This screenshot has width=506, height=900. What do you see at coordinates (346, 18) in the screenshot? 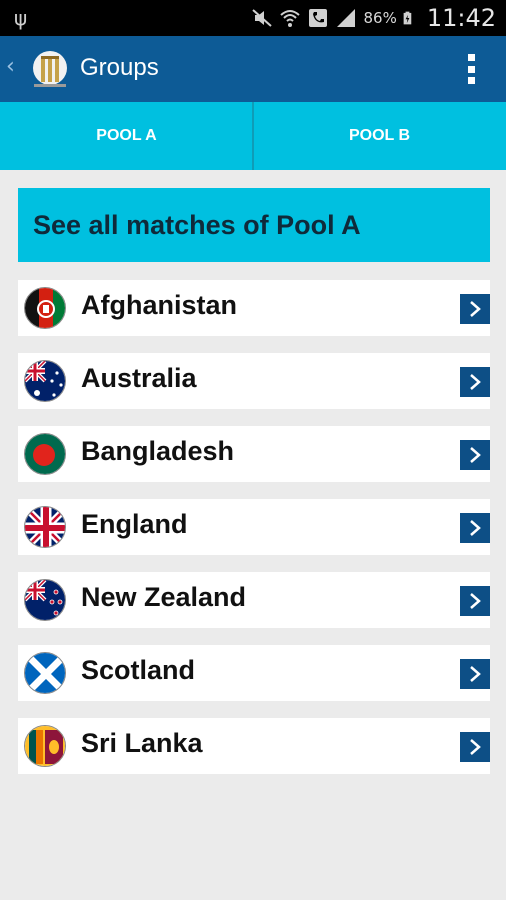
I see `signal-icon` at bounding box center [346, 18].